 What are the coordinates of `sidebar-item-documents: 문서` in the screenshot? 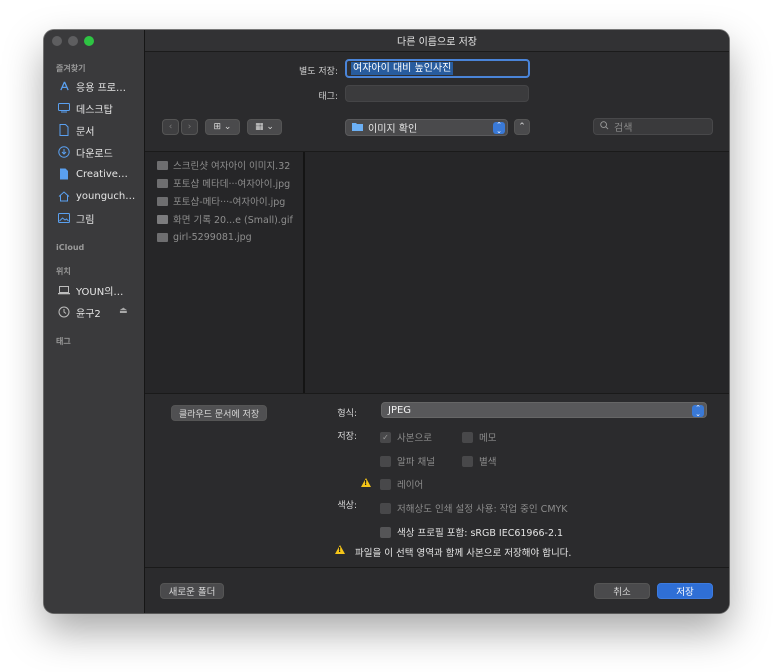 It's located at (100, 130).